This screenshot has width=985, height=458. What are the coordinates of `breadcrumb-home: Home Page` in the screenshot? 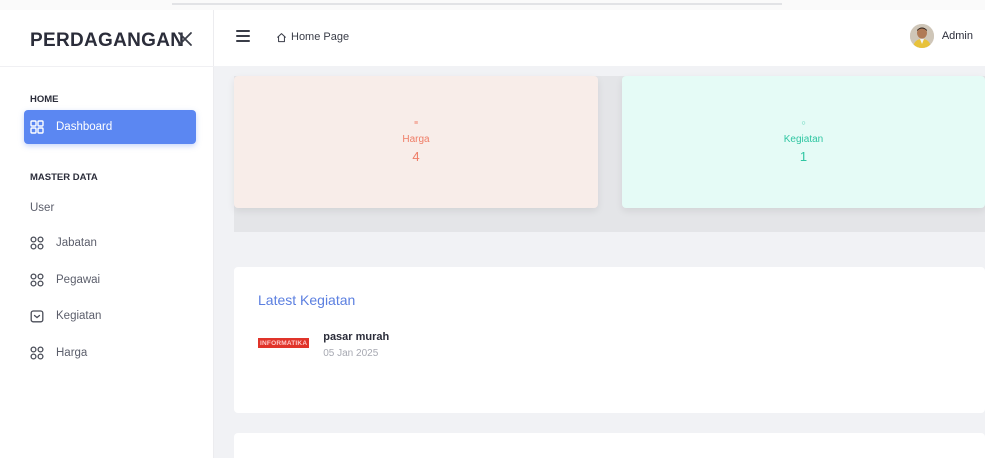 It's located at (312, 37).